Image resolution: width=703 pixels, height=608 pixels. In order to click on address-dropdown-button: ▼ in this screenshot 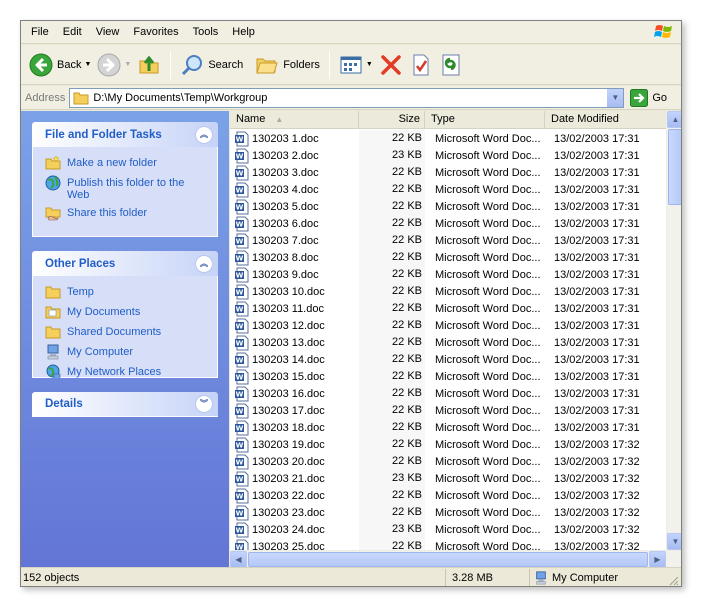, I will do `click(615, 97)`.